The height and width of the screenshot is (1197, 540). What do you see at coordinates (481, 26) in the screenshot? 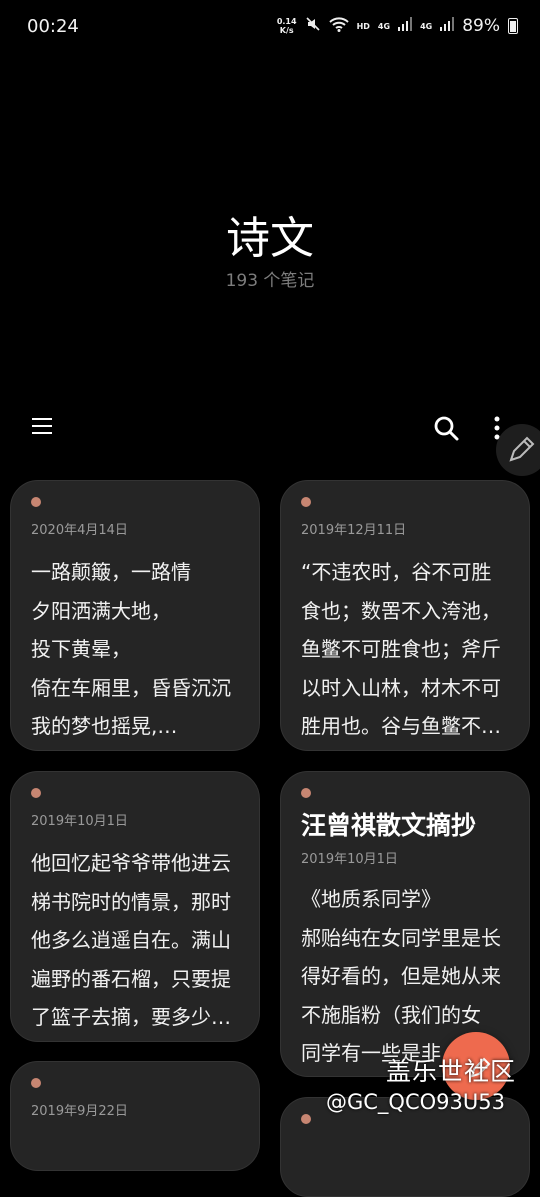
I see `battery-percent: 89%` at bounding box center [481, 26].